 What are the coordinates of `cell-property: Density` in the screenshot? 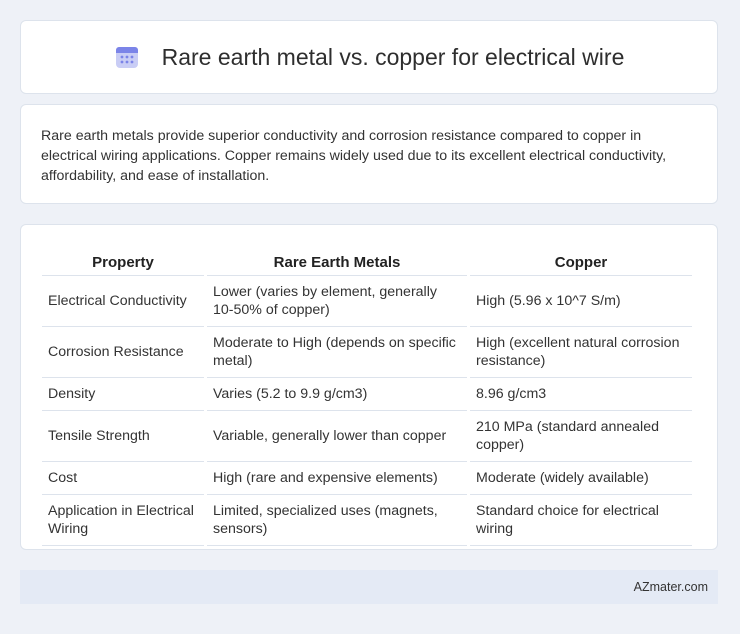 It's located at (123, 394).